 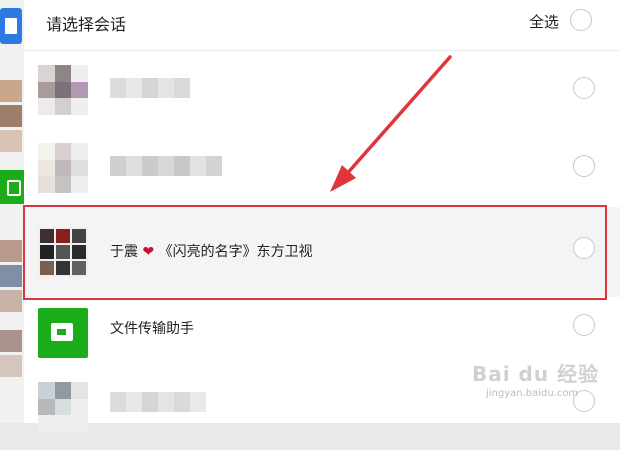 What do you see at coordinates (12, 211) in the screenshot?
I see `background-app-strip` at bounding box center [12, 211].